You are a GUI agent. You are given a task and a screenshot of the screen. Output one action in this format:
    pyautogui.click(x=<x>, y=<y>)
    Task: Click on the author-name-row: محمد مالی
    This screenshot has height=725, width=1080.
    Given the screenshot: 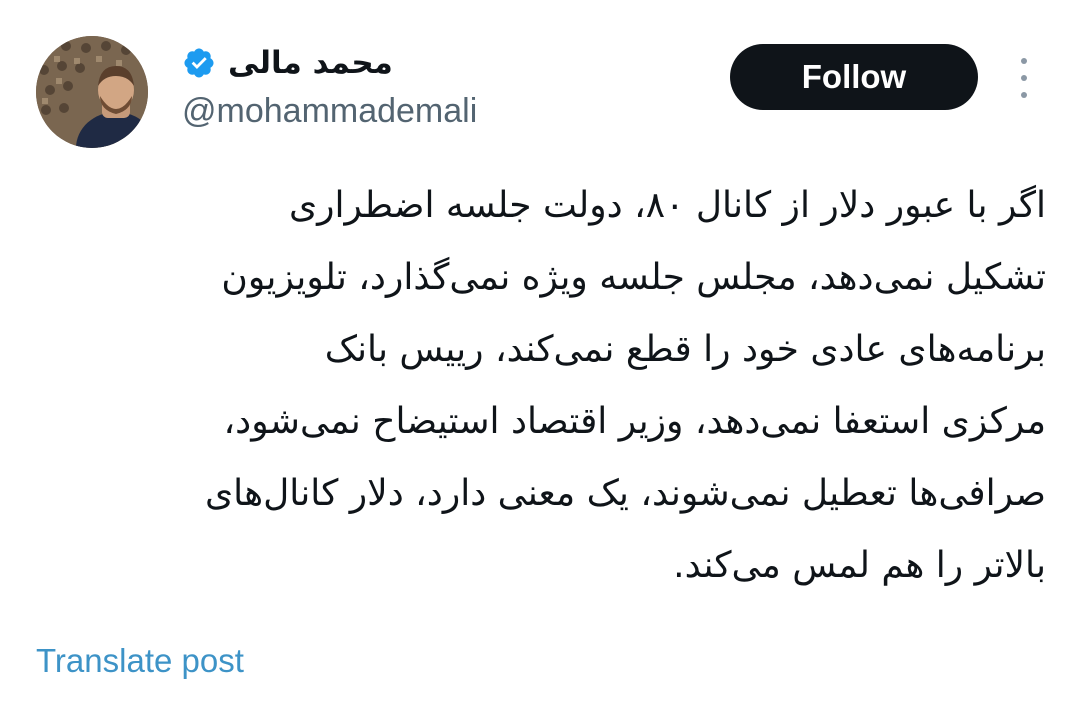 What is the action you would take?
    pyautogui.click(x=287, y=63)
    